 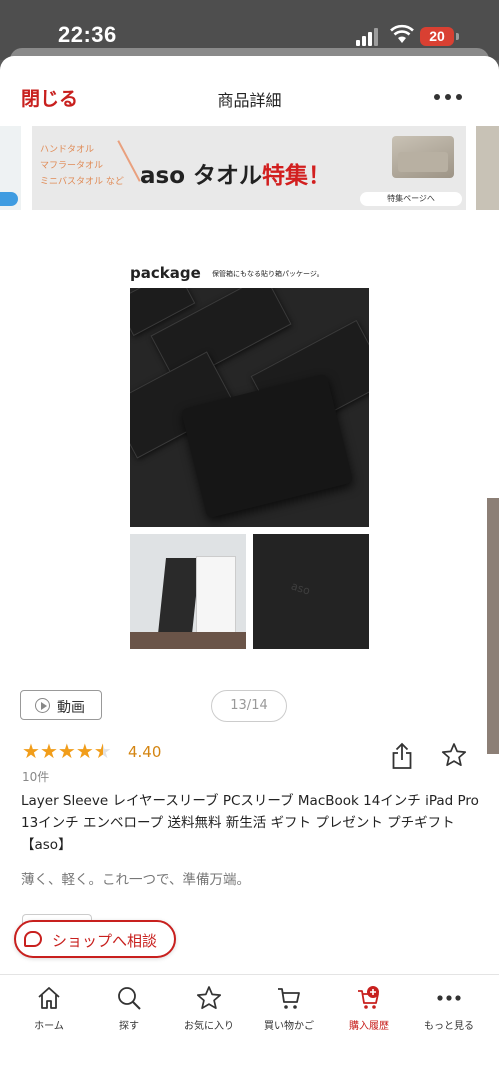 What do you see at coordinates (449, 998) in the screenshot?
I see `more-icon` at bounding box center [449, 998].